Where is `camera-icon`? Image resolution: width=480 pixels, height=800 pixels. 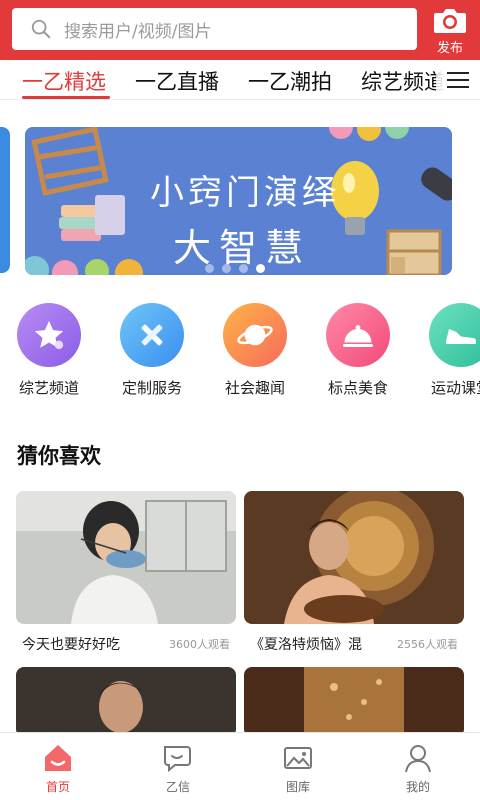 camera-icon is located at coordinates (450, 21).